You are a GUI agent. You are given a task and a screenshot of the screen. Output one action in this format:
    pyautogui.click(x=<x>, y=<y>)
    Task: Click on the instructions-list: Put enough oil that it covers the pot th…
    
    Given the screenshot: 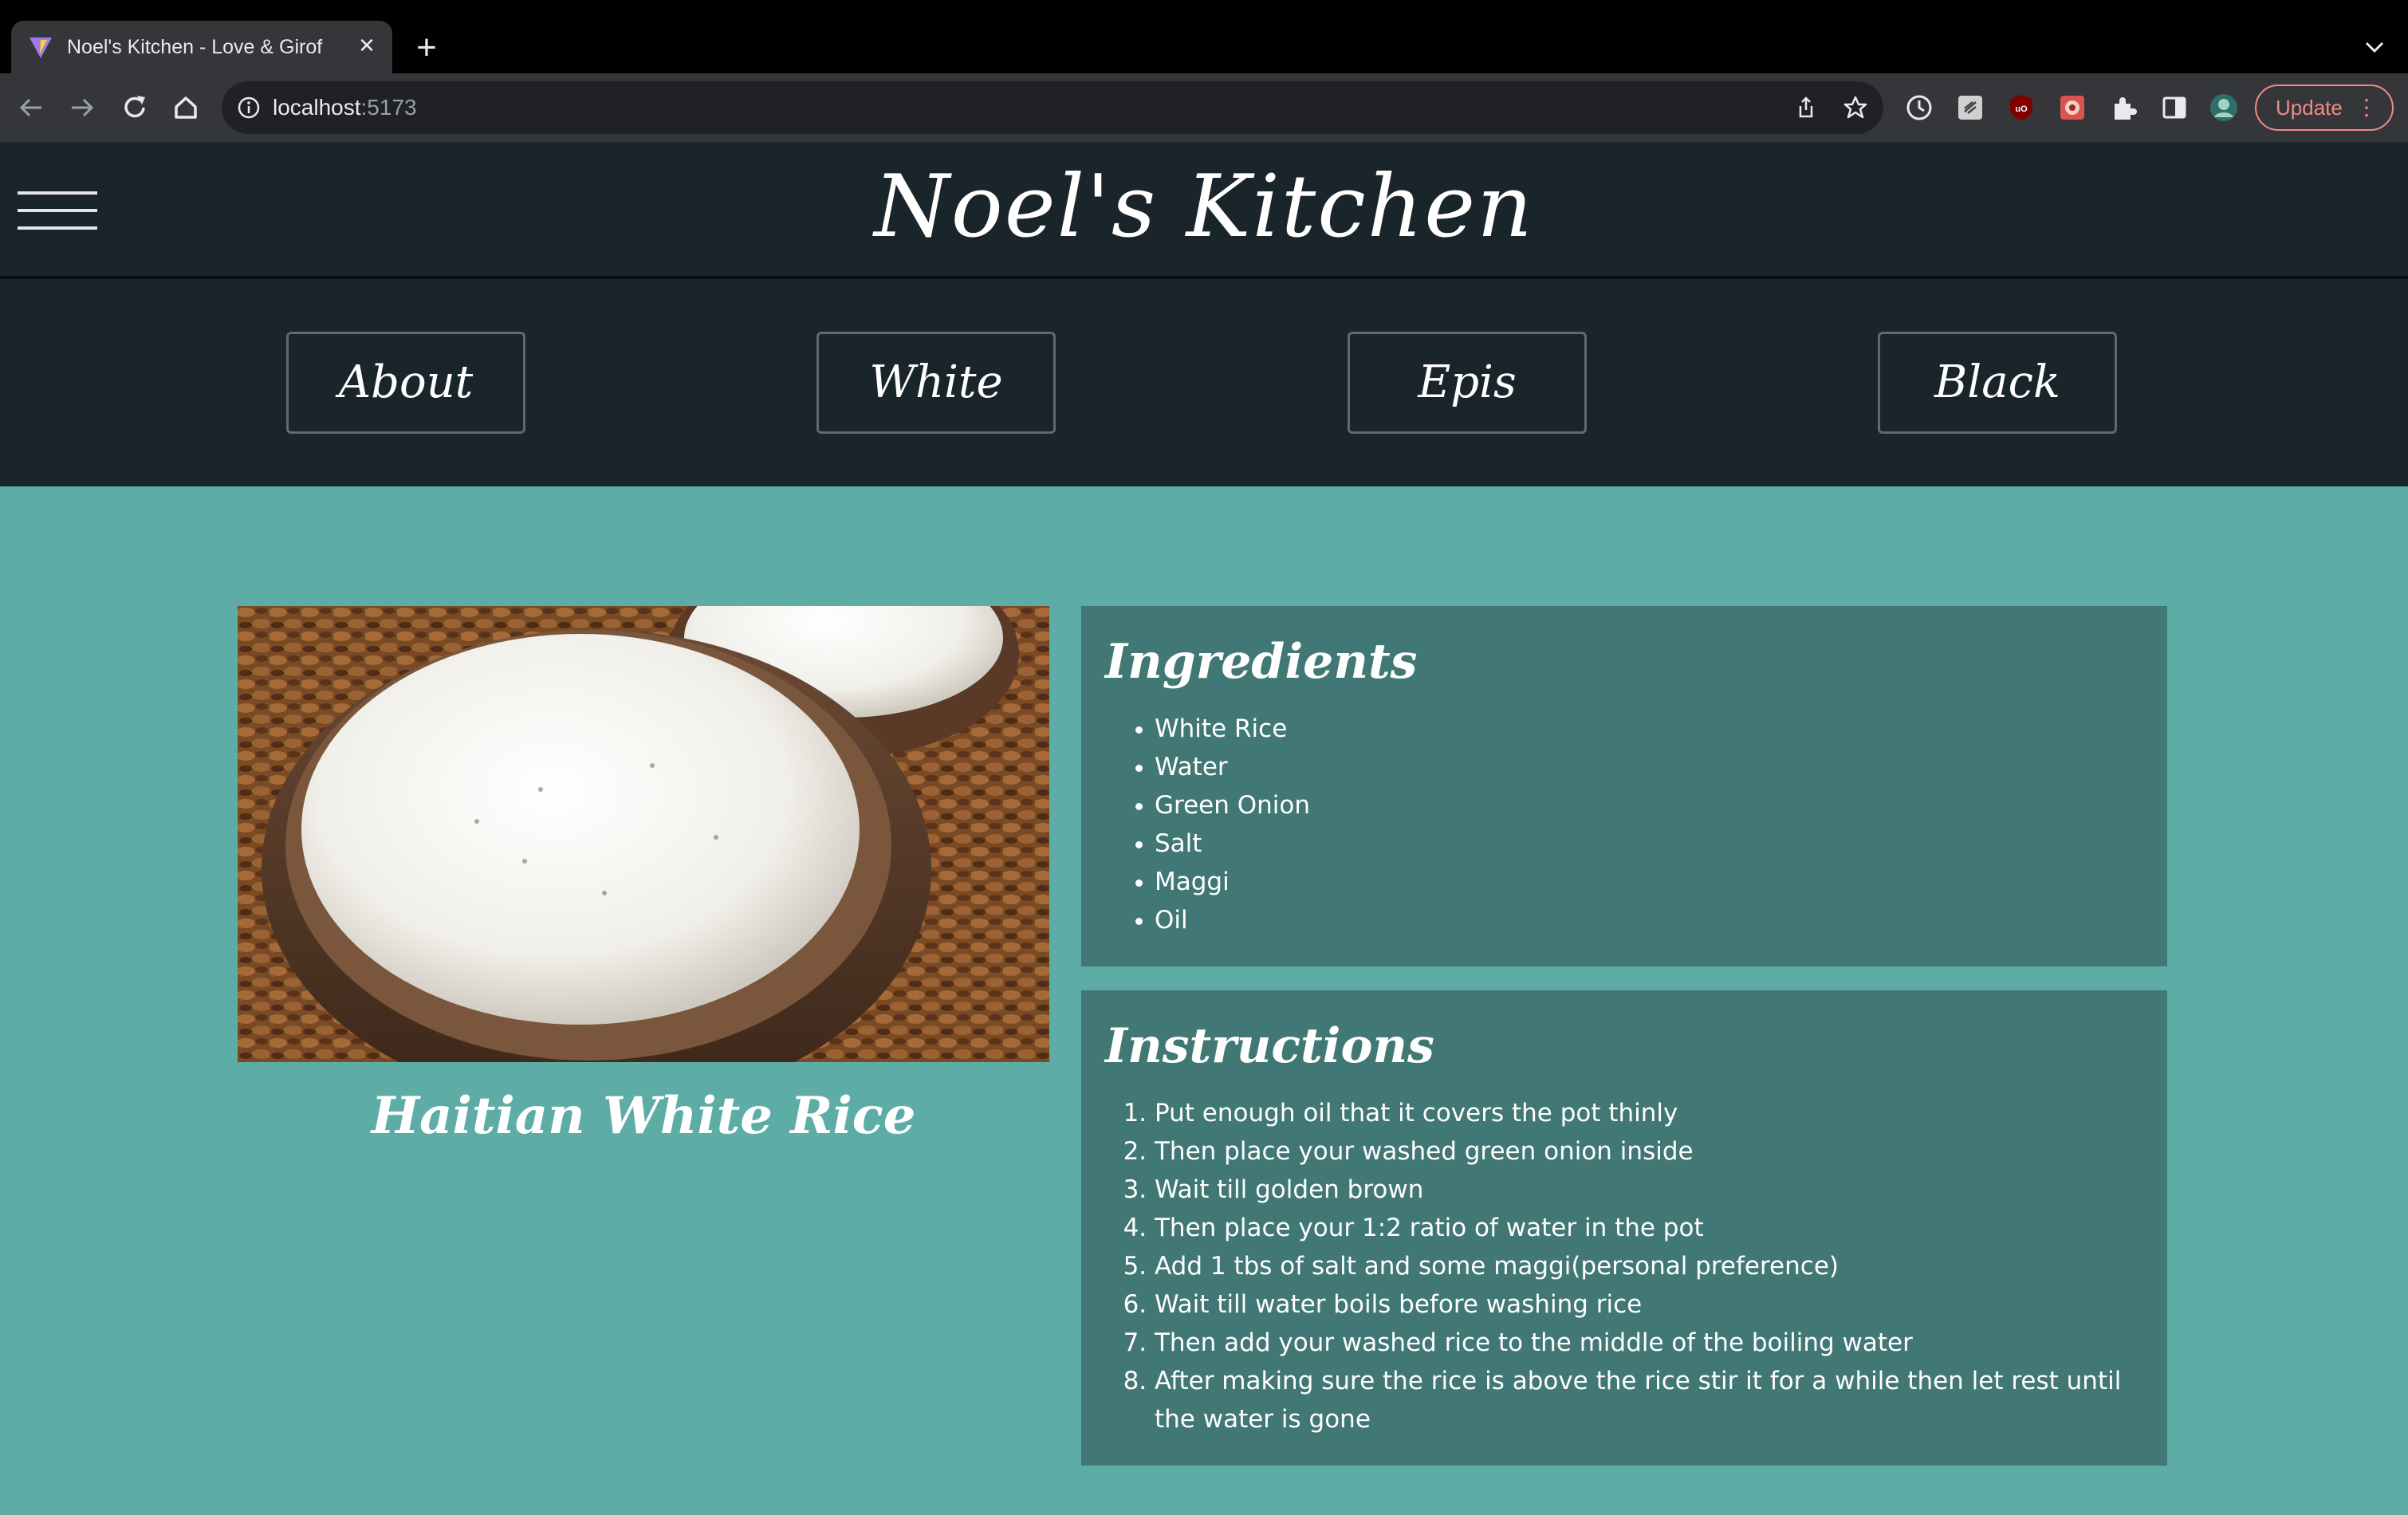 What is the action you would take?
    pyautogui.click(x=1624, y=1266)
    